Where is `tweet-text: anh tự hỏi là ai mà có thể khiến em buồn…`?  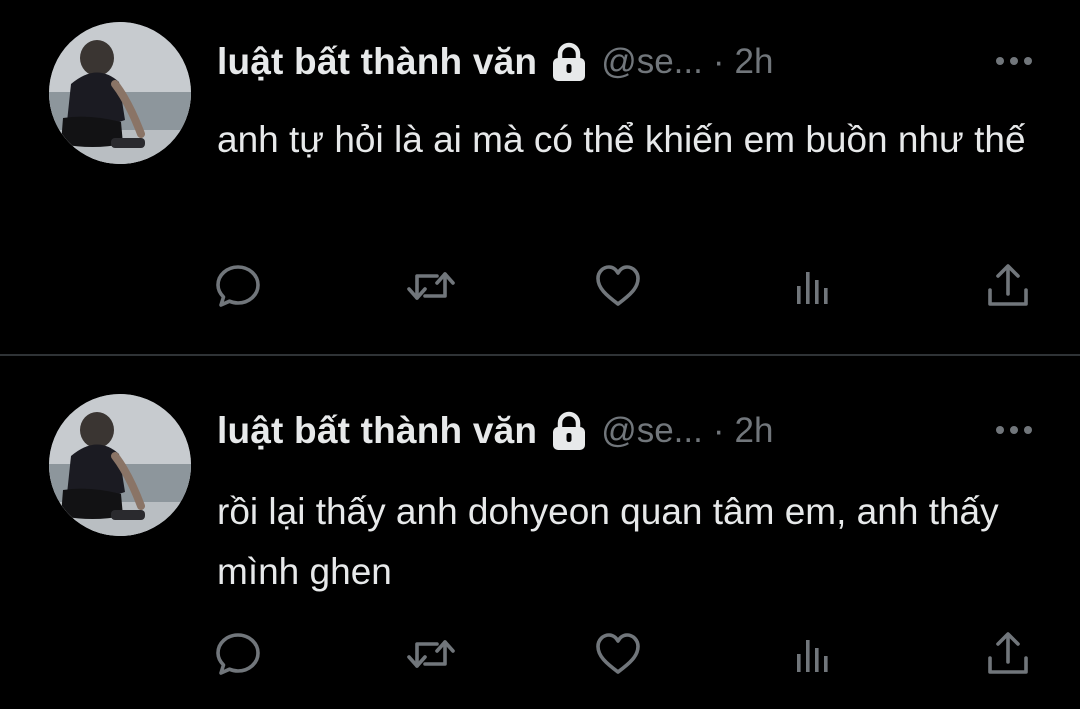
tweet-text: anh tự hỏi là ai mà có thể khiến em buồn… is located at coordinates (621, 139).